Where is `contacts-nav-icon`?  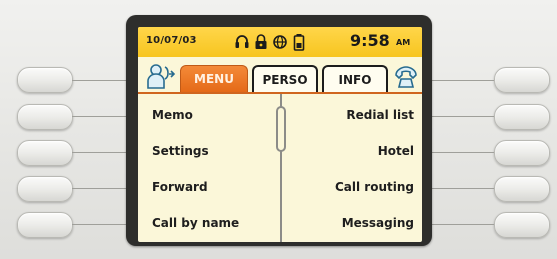 contacts-nav-icon is located at coordinates (160, 76).